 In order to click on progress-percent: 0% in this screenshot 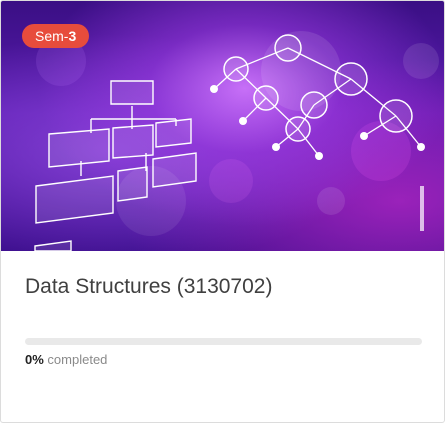, I will do `click(34, 359)`.